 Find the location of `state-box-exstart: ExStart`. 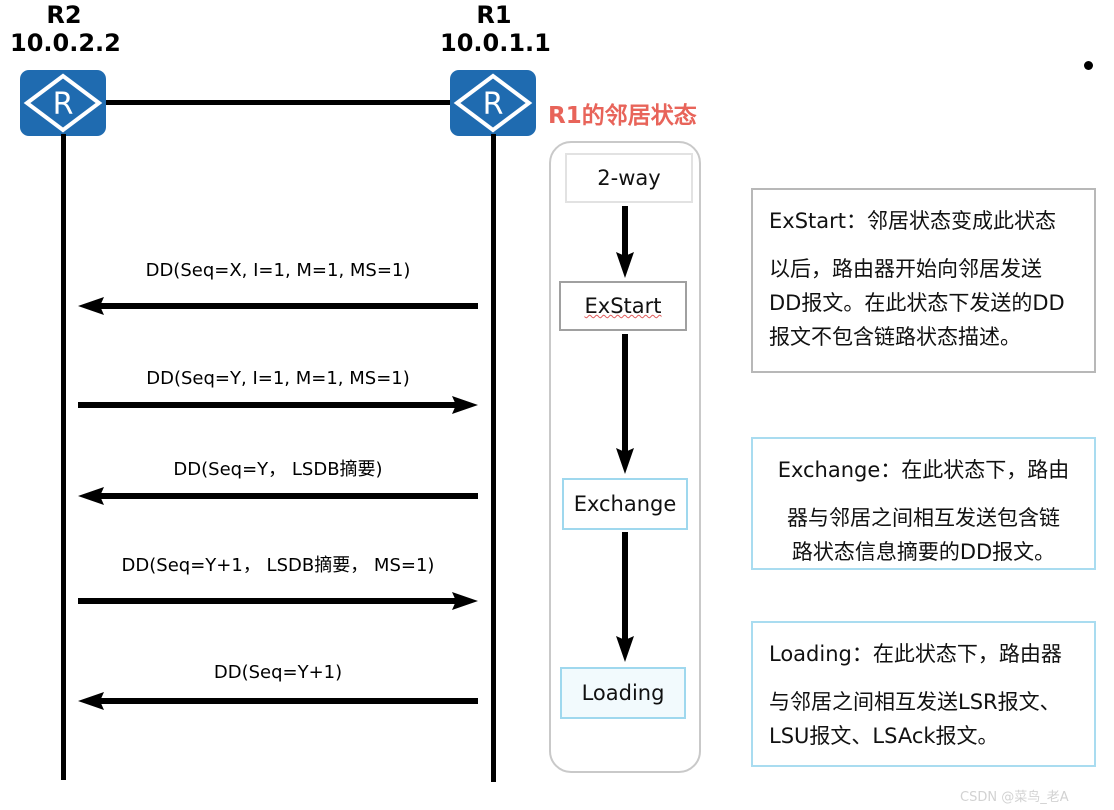

state-box-exstart: ExStart is located at coordinates (623, 306).